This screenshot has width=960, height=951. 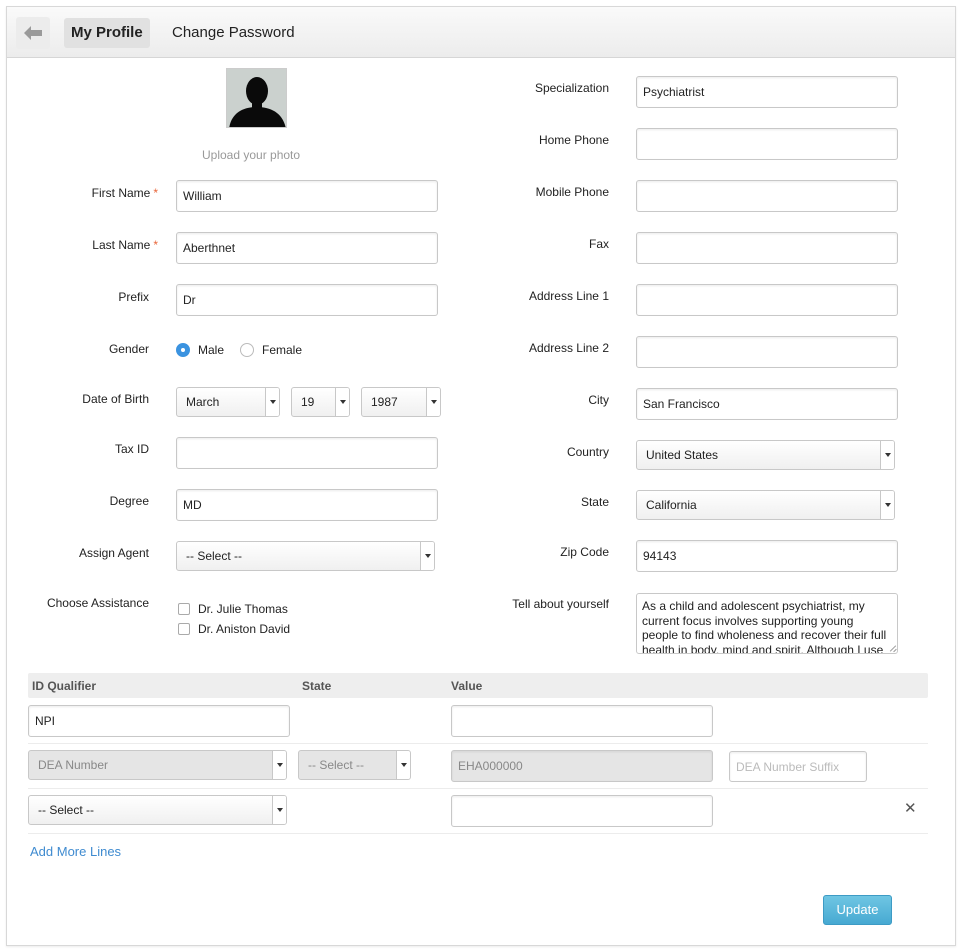 What do you see at coordinates (113, 553) in the screenshot?
I see `assign-agent-label: Assign Agent` at bounding box center [113, 553].